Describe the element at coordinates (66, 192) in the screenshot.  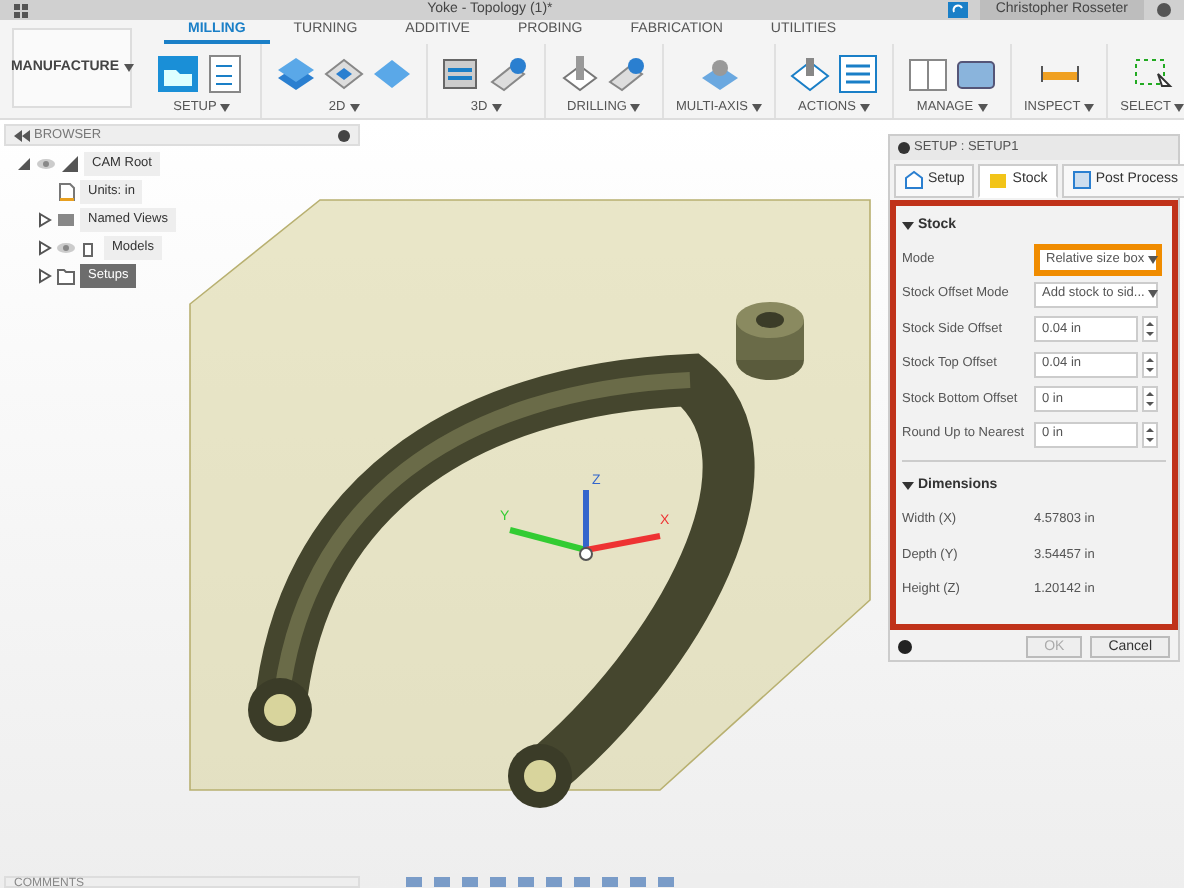
I see `document-icon` at that location.